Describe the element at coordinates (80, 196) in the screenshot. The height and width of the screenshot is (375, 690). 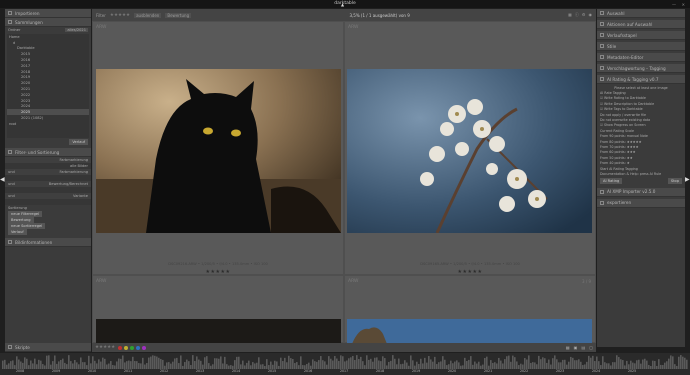
I see `filter-rule-value: Variante` at that location.